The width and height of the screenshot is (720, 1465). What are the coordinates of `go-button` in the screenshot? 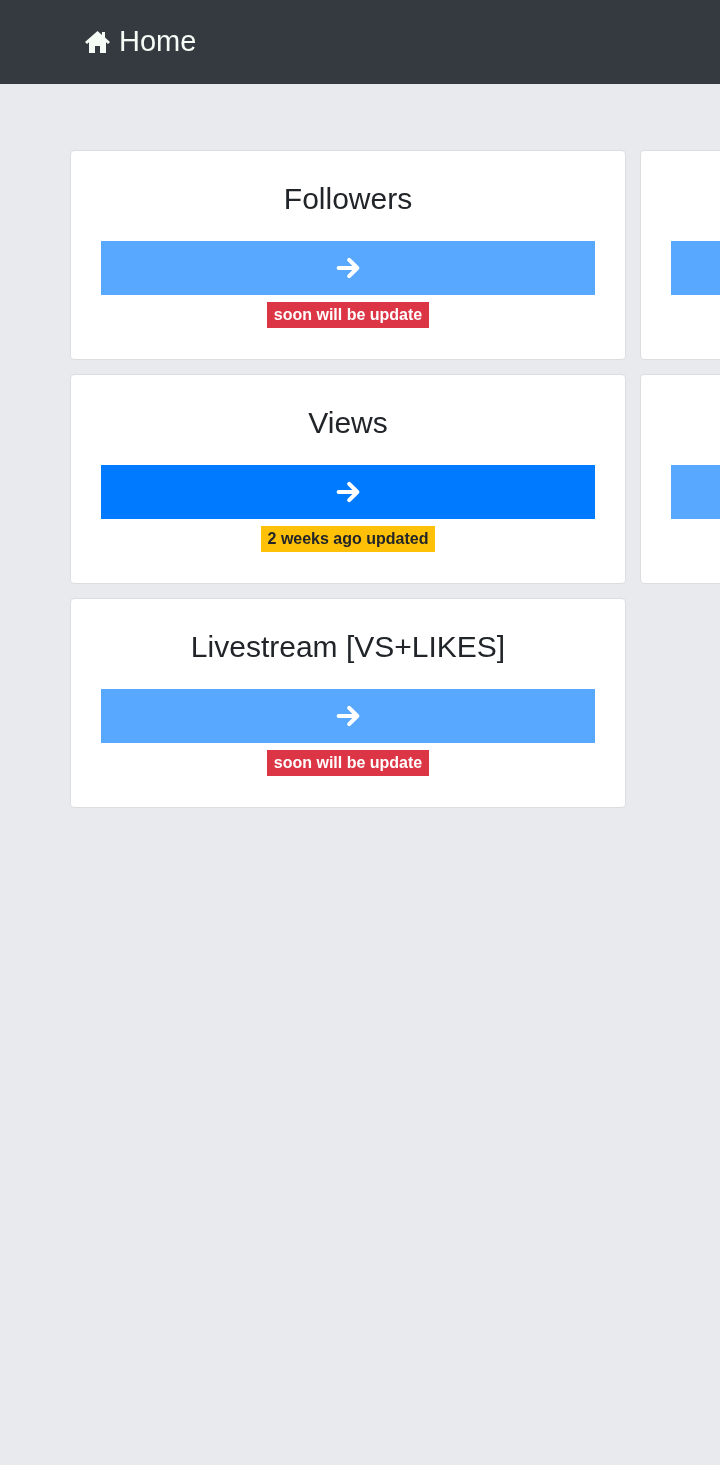 It's located at (348, 492).